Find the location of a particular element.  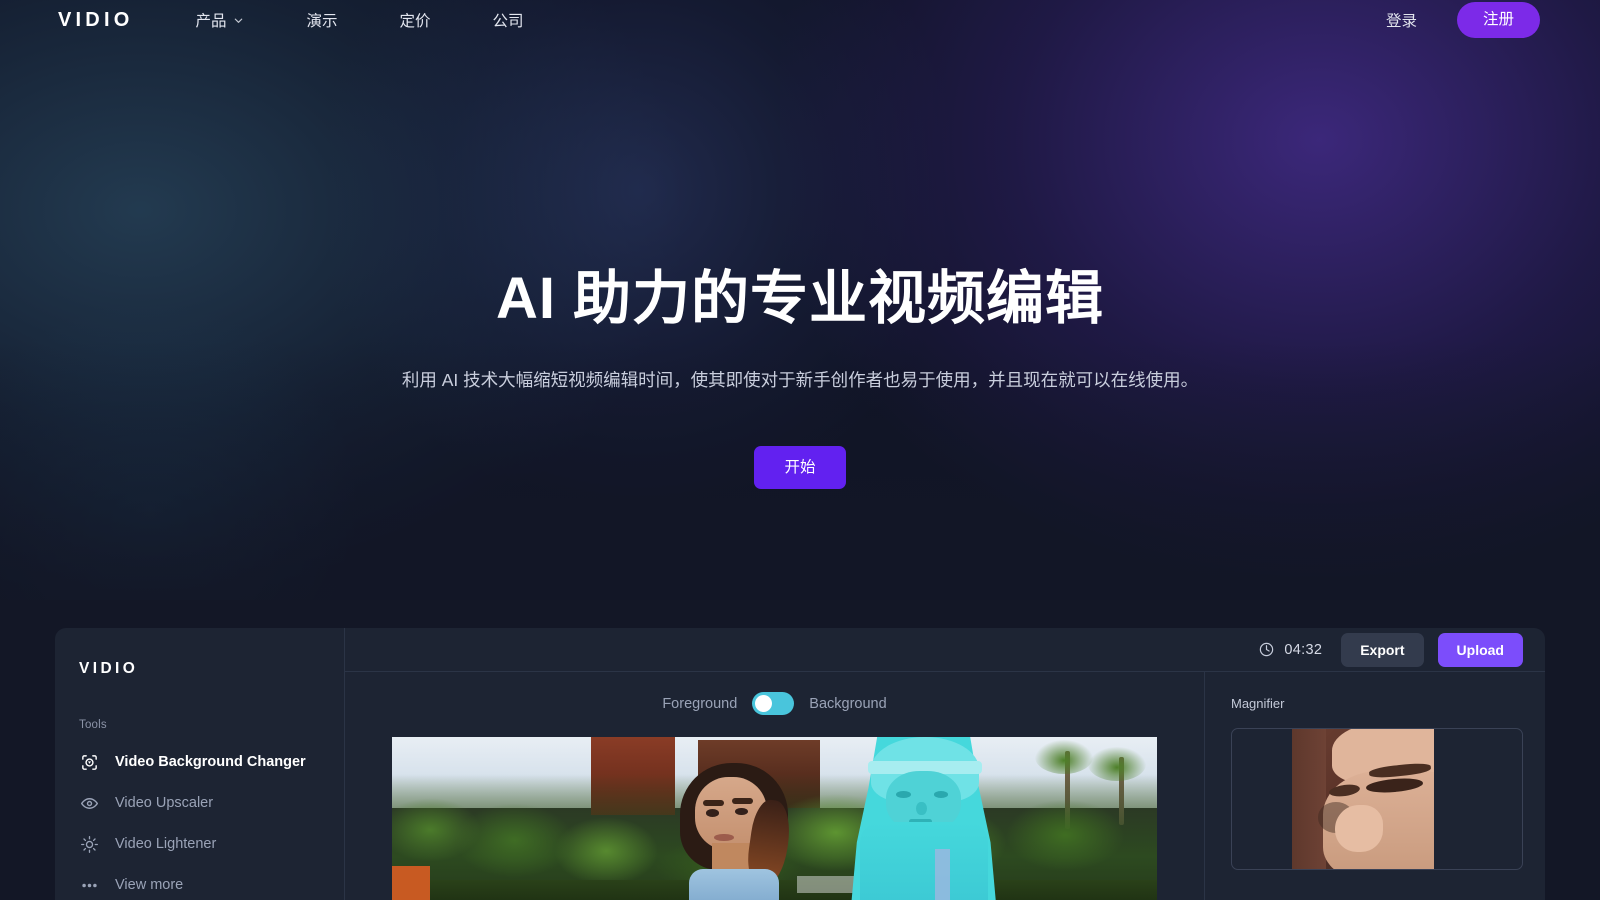

timer: 04:32 is located at coordinates (1290, 649).